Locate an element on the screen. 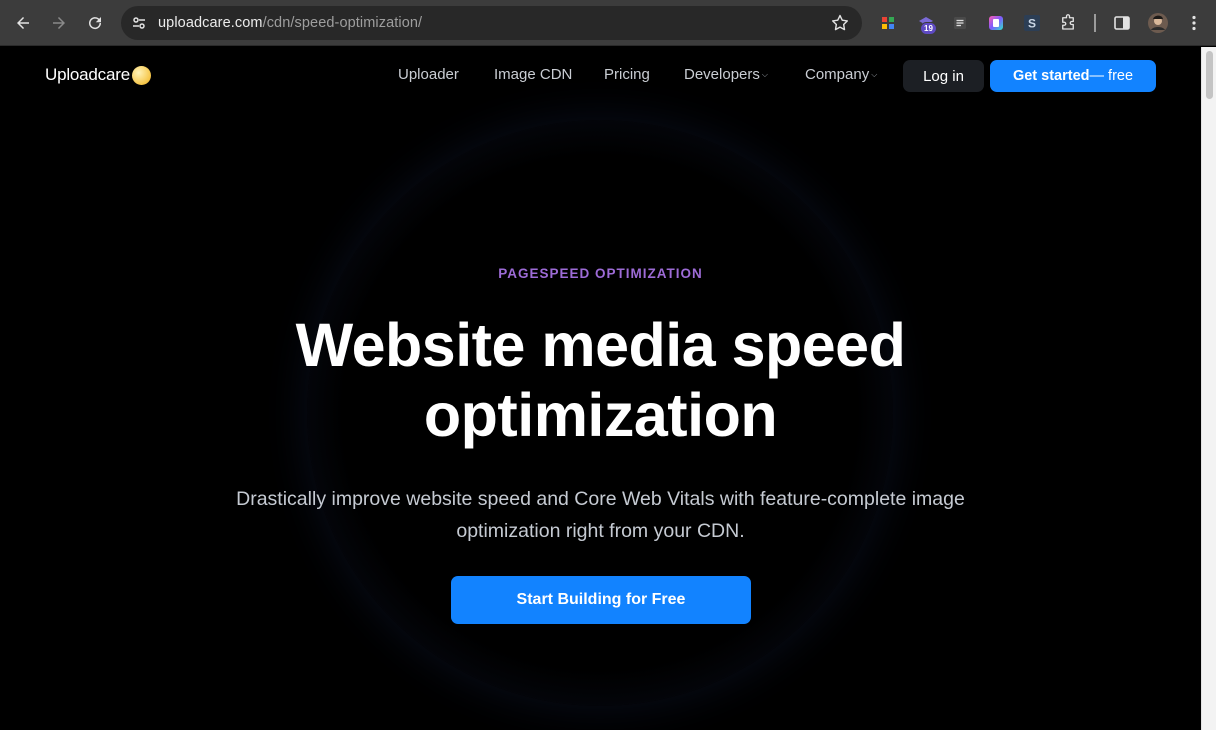  svg-text: S is located at coordinates (1032, 24).